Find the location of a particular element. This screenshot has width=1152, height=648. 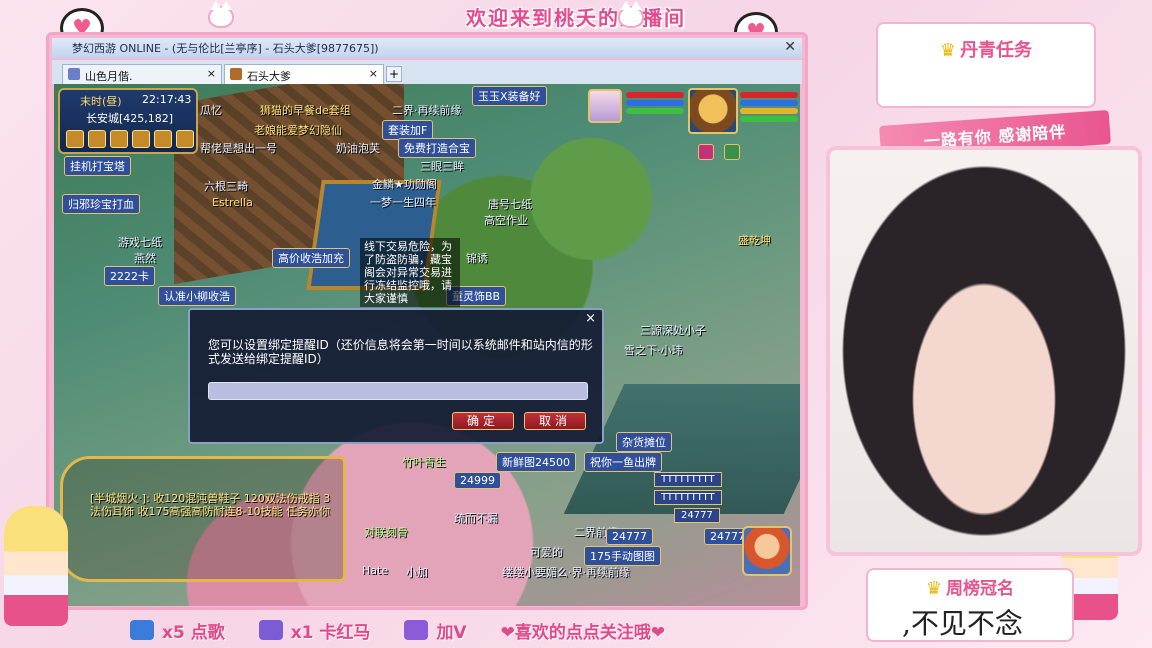

player-label: 唐号七纸 is located at coordinates (510, 204).